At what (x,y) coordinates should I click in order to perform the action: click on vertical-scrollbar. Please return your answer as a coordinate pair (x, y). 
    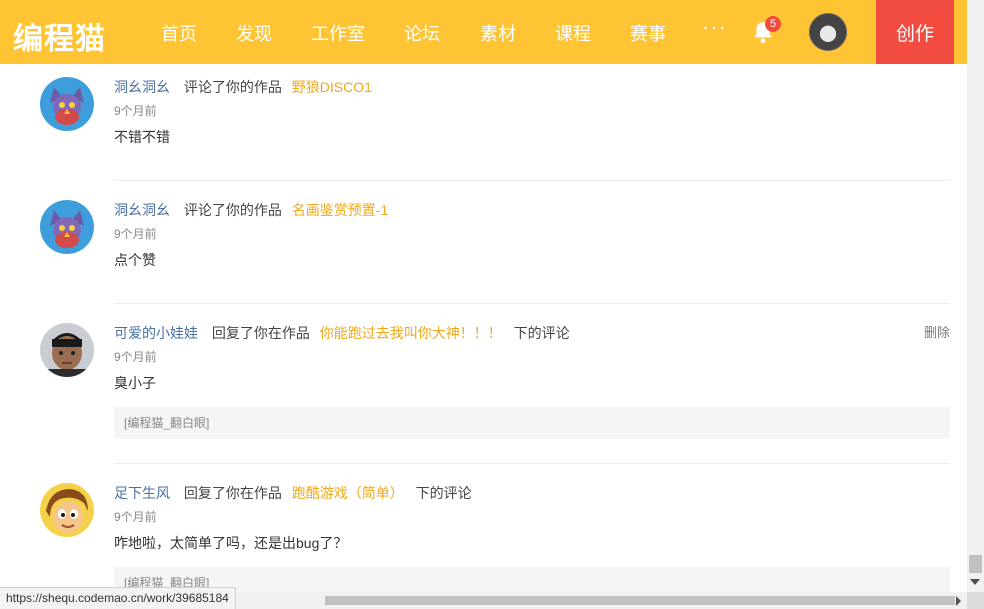
    Looking at the image, I should click on (975, 296).